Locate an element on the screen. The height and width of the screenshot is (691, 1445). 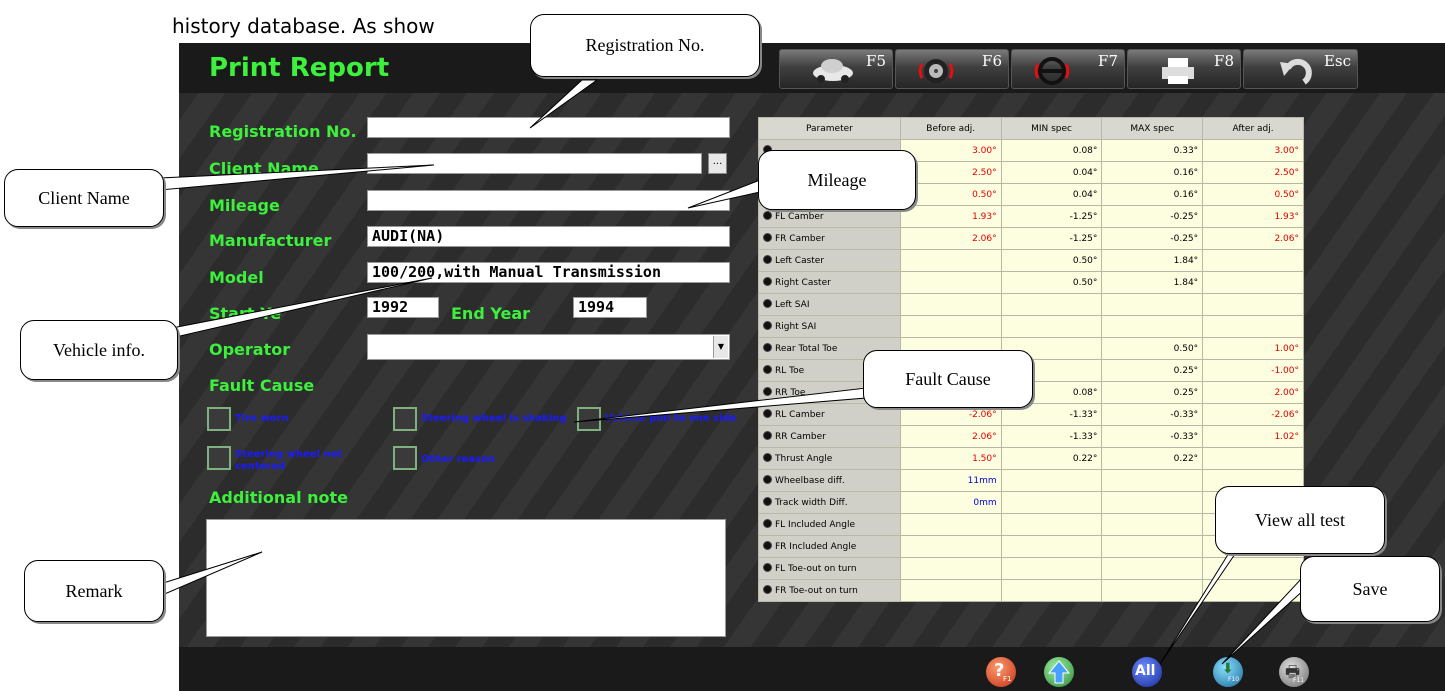
value-cell-after: 1.00° is located at coordinates (1253, 348).